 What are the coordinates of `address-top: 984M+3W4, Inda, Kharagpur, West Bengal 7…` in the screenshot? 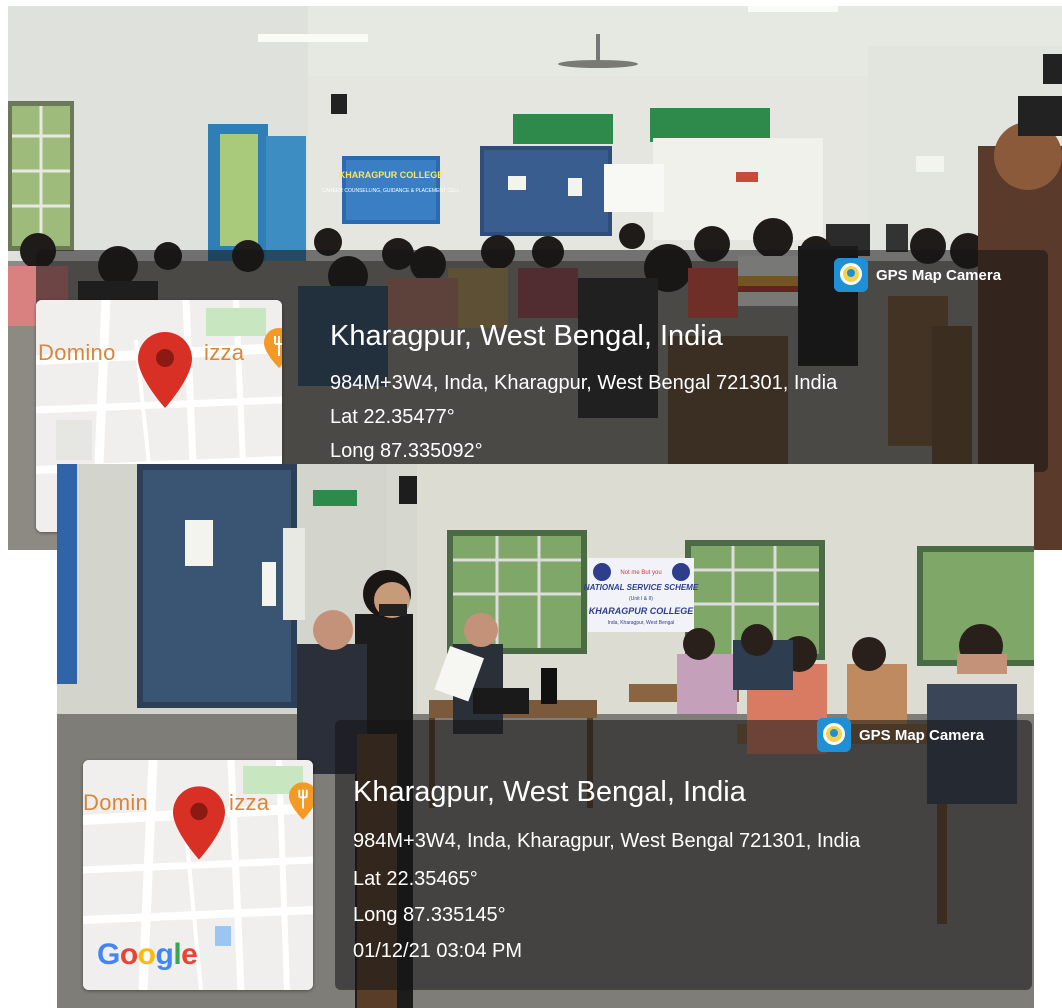 It's located at (584, 383).